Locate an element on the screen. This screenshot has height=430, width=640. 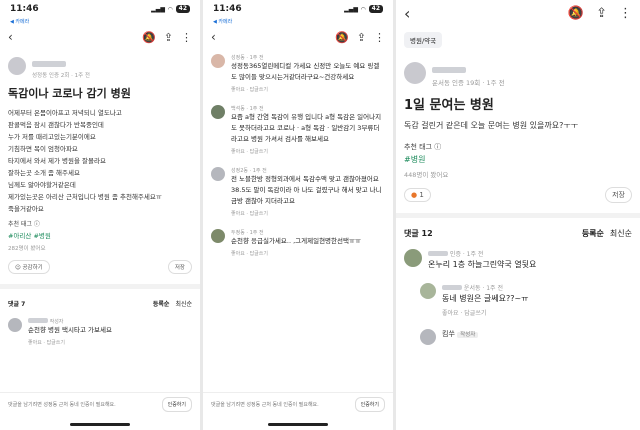
comment-meta: 인증 · 1주 전 is located at coordinates (466, 254).